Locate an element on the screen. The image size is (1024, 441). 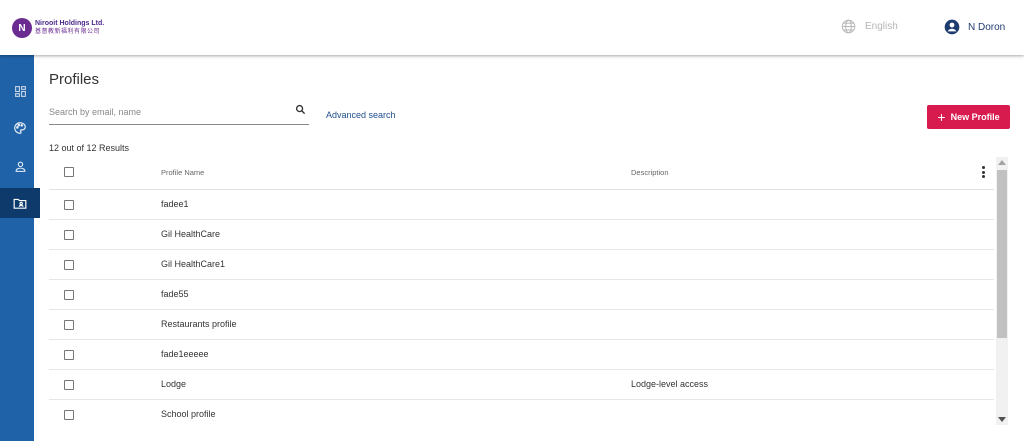
user-menu: N Doron is located at coordinates (974, 27).